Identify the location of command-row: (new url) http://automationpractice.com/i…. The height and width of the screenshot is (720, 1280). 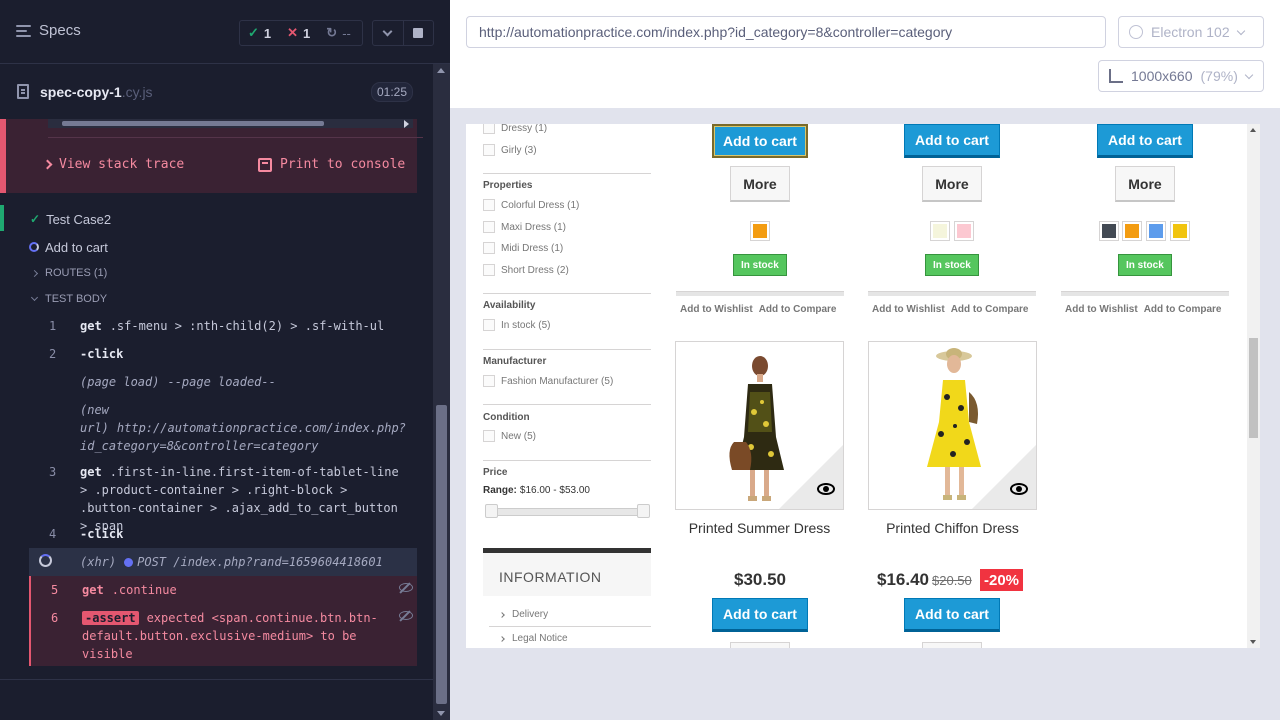
(223, 427).